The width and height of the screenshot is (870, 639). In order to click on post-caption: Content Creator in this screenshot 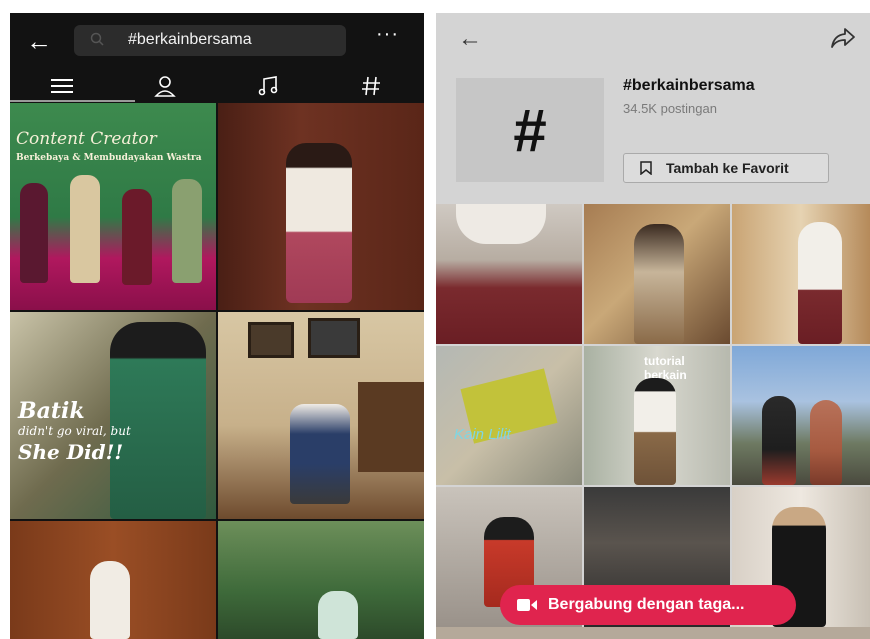, I will do `click(86, 139)`.